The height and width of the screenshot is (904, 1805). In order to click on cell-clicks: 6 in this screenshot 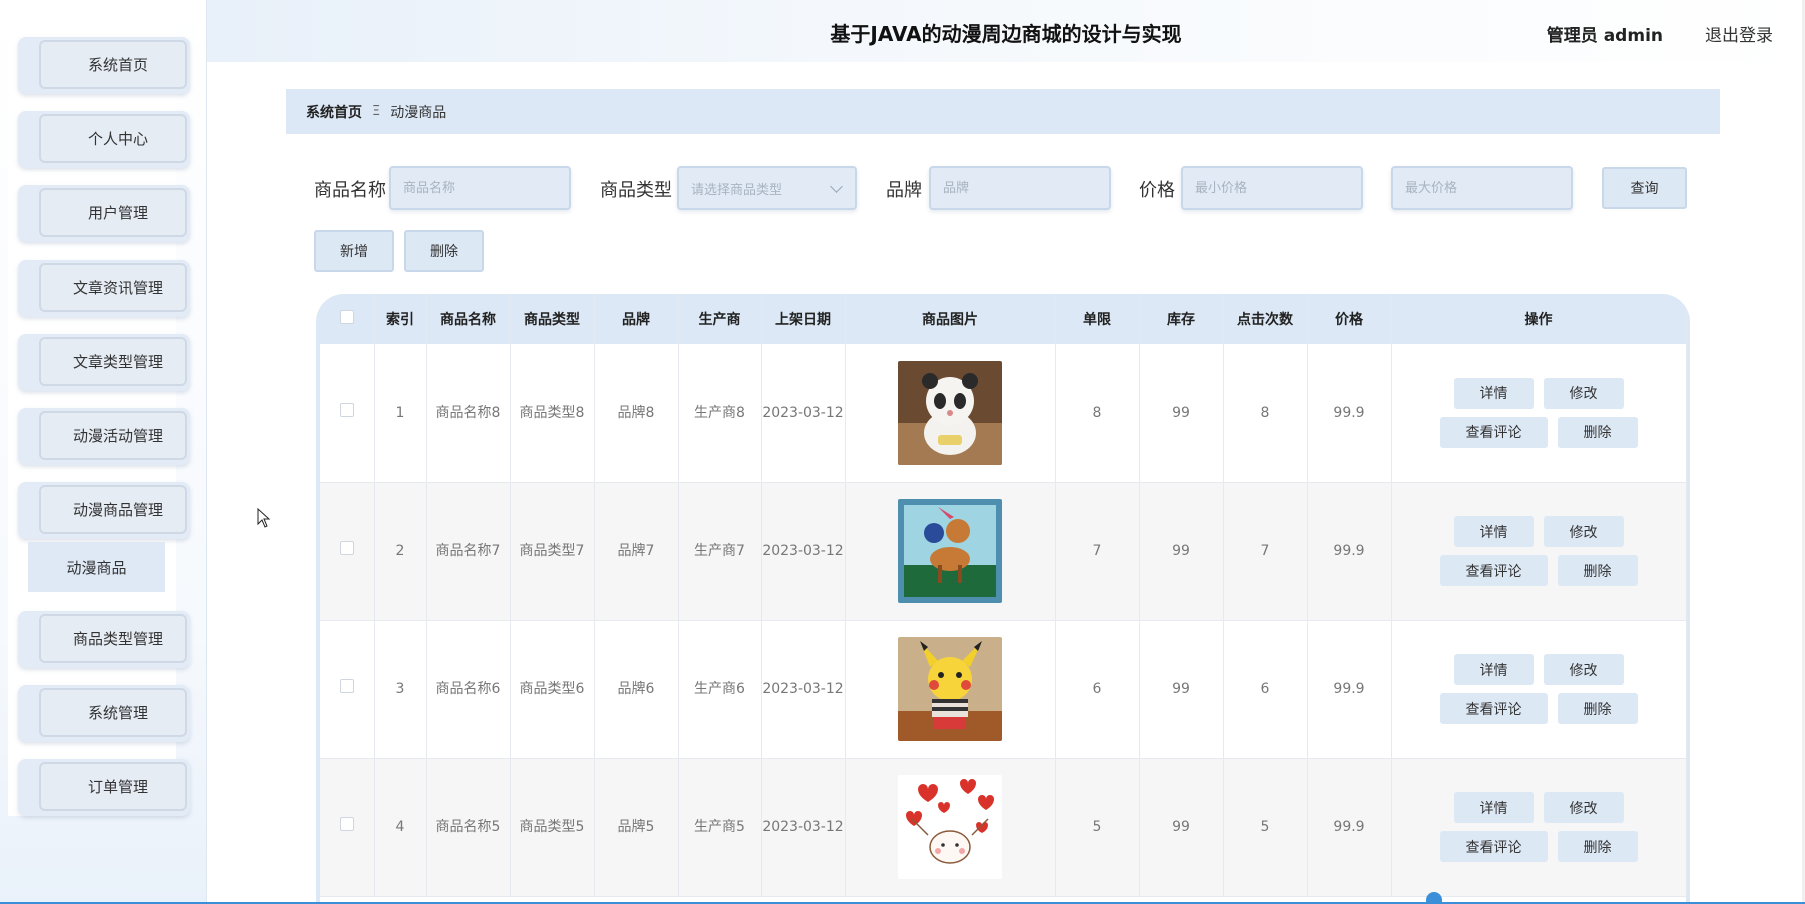, I will do `click(1265, 689)`.